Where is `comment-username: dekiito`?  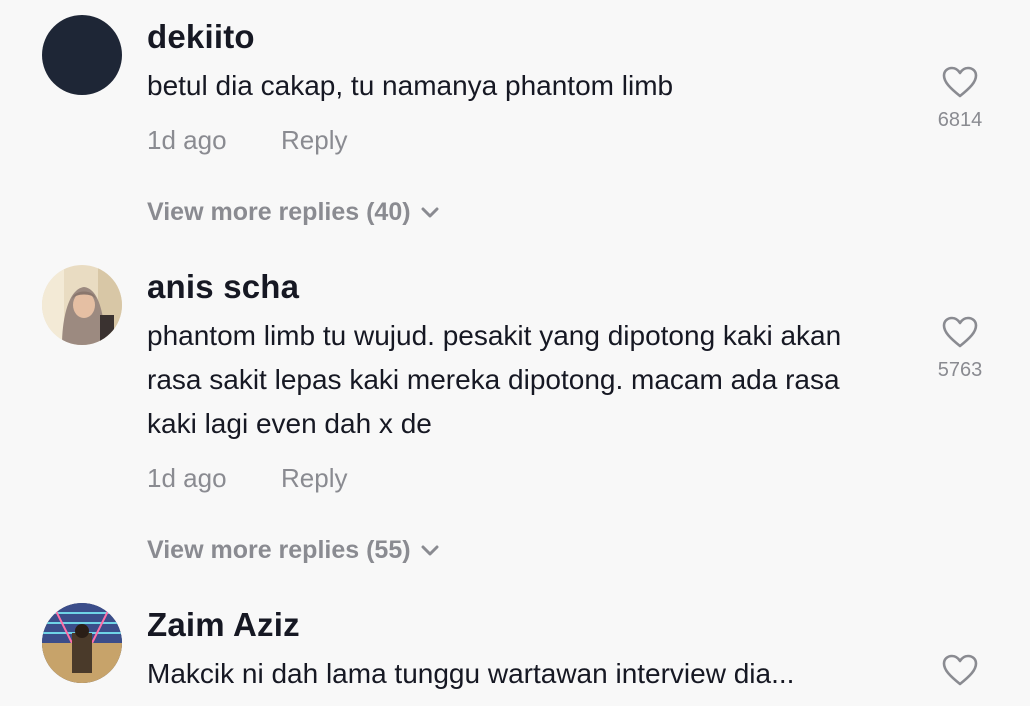
comment-username: dekiito is located at coordinates (201, 37).